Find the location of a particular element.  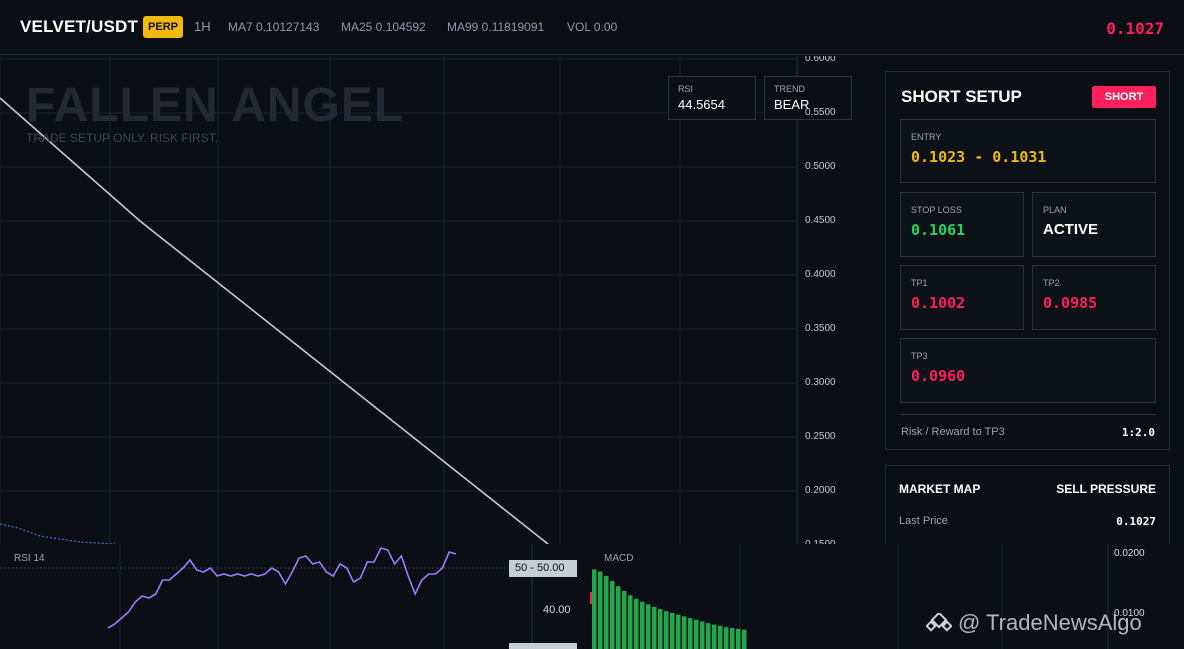

tp1-box: TP1 0.1002 is located at coordinates (962, 297).